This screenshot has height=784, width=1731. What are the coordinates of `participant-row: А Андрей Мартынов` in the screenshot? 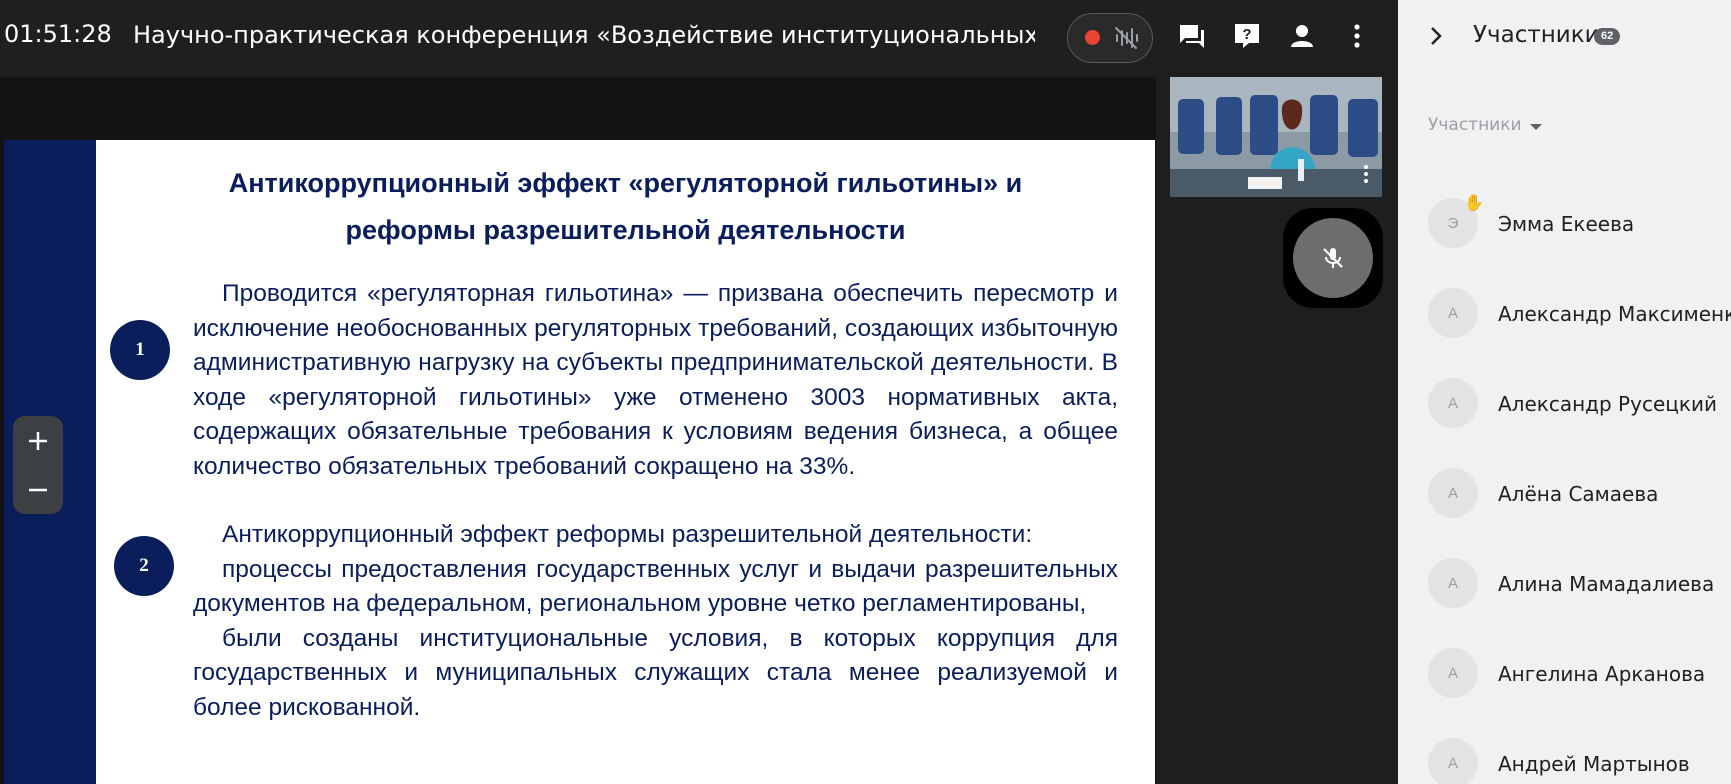 It's located at (1579, 761).